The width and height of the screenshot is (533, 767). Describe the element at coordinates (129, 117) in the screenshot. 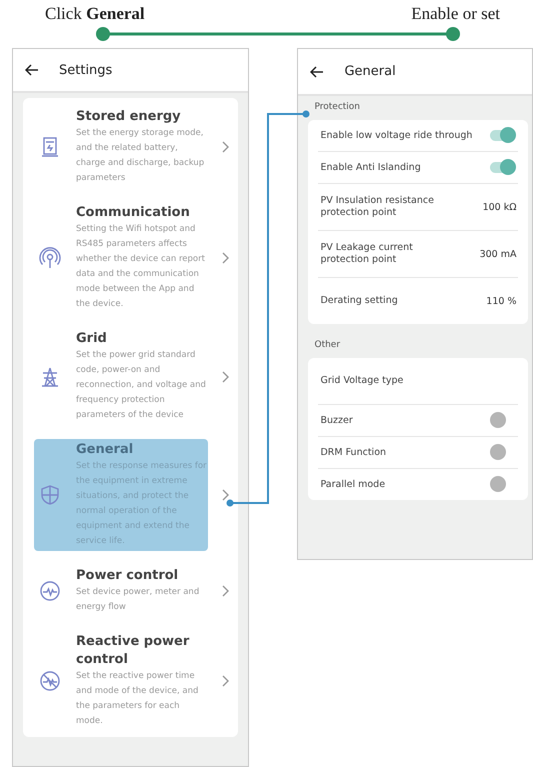

I see `menu-item-title: Stored energy` at that location.